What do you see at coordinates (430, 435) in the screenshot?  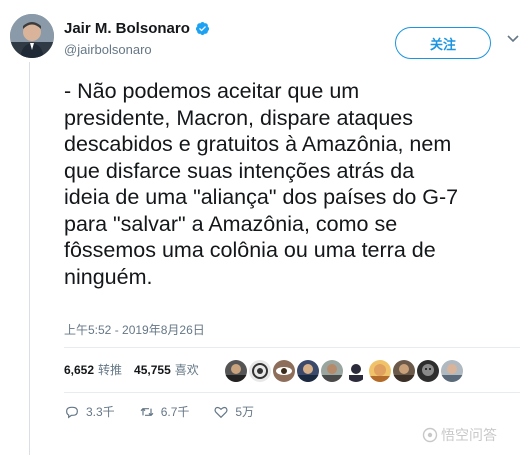 I see `watermark-logo-icon` at bounding box center [430, 435].